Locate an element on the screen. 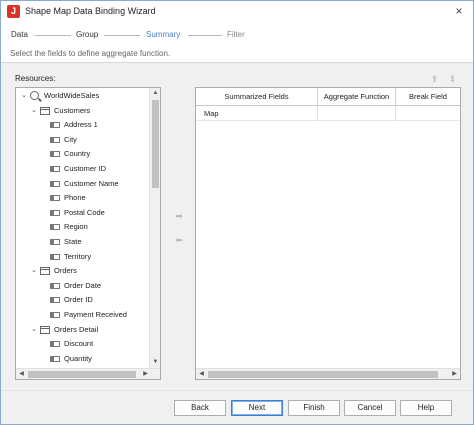 Image resolution: width=474 pixels, height=425 pixels. tree-node-label: State is located at coordinates (73, 241).